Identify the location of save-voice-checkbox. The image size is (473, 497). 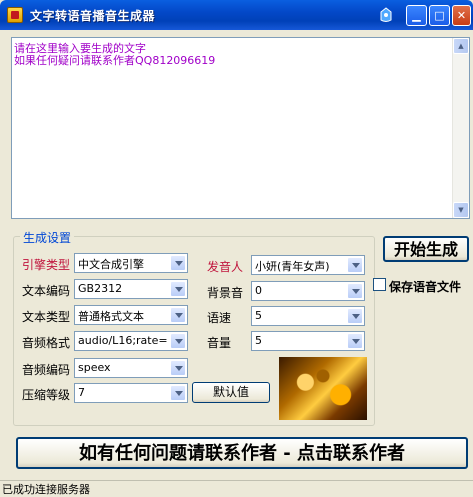
(379, 284).